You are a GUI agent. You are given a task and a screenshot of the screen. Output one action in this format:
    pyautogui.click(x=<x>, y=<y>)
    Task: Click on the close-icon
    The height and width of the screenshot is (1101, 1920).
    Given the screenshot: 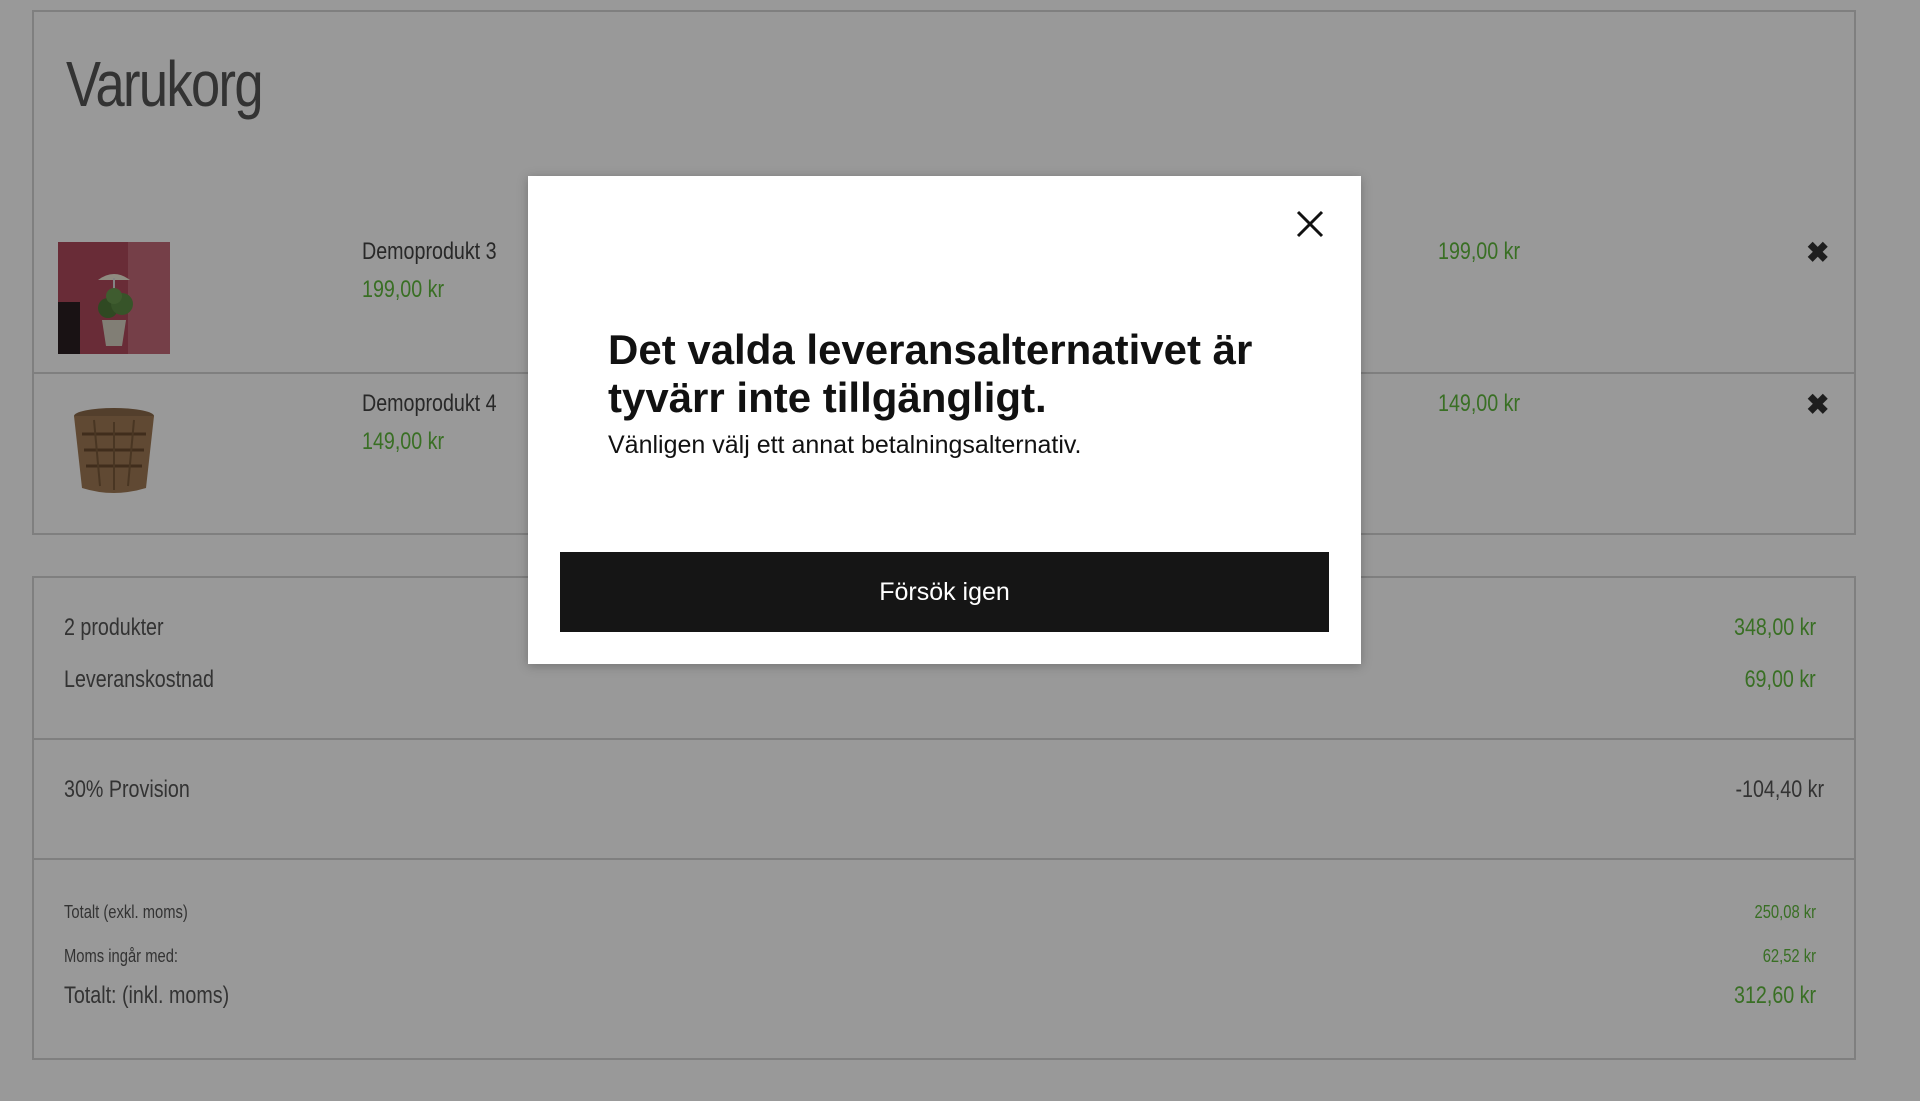 What is the action you would take?
    pyautogui.click(x=1310, y=224)
    